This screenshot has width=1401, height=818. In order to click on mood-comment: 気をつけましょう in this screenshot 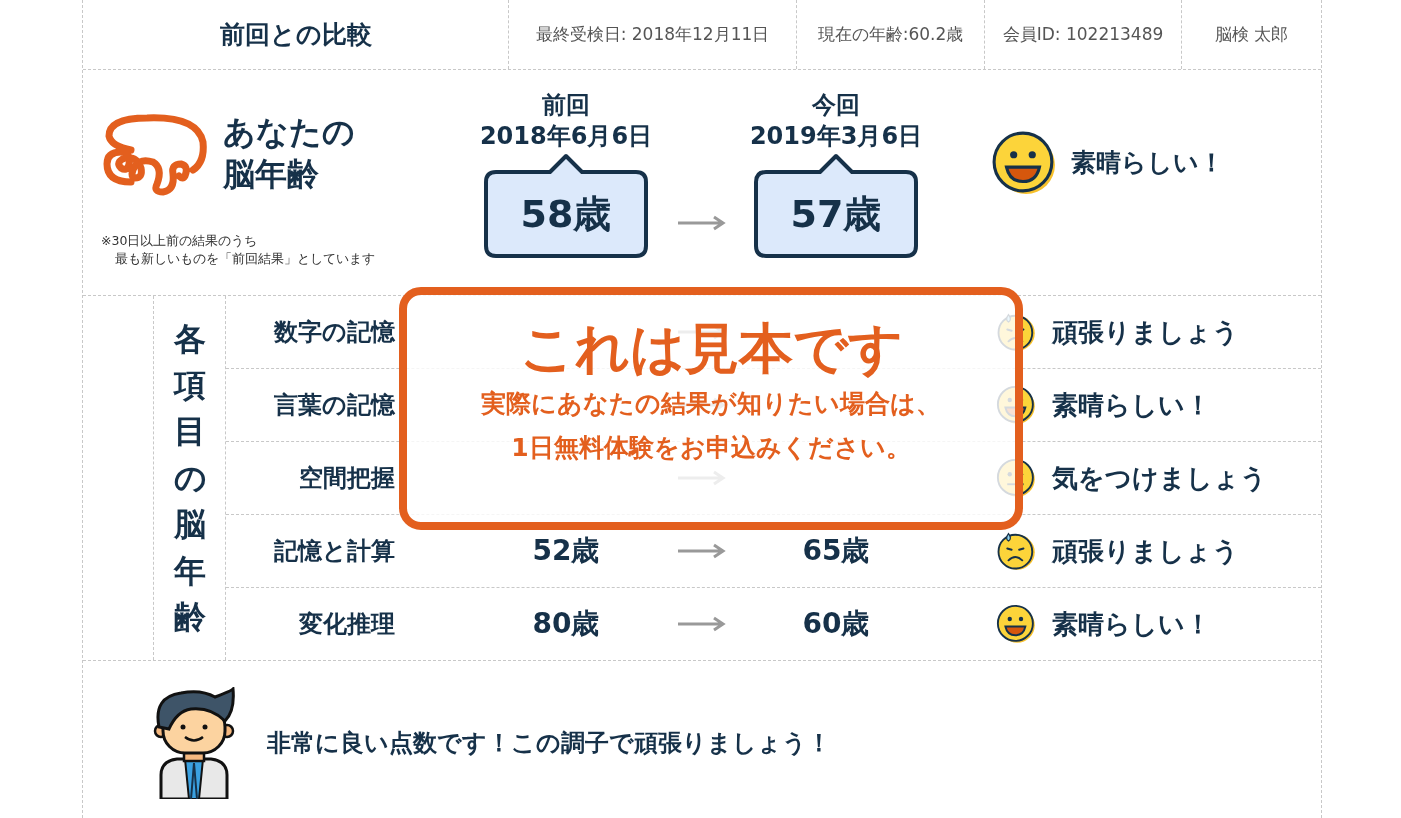, I will do `click(1159, 478)`.